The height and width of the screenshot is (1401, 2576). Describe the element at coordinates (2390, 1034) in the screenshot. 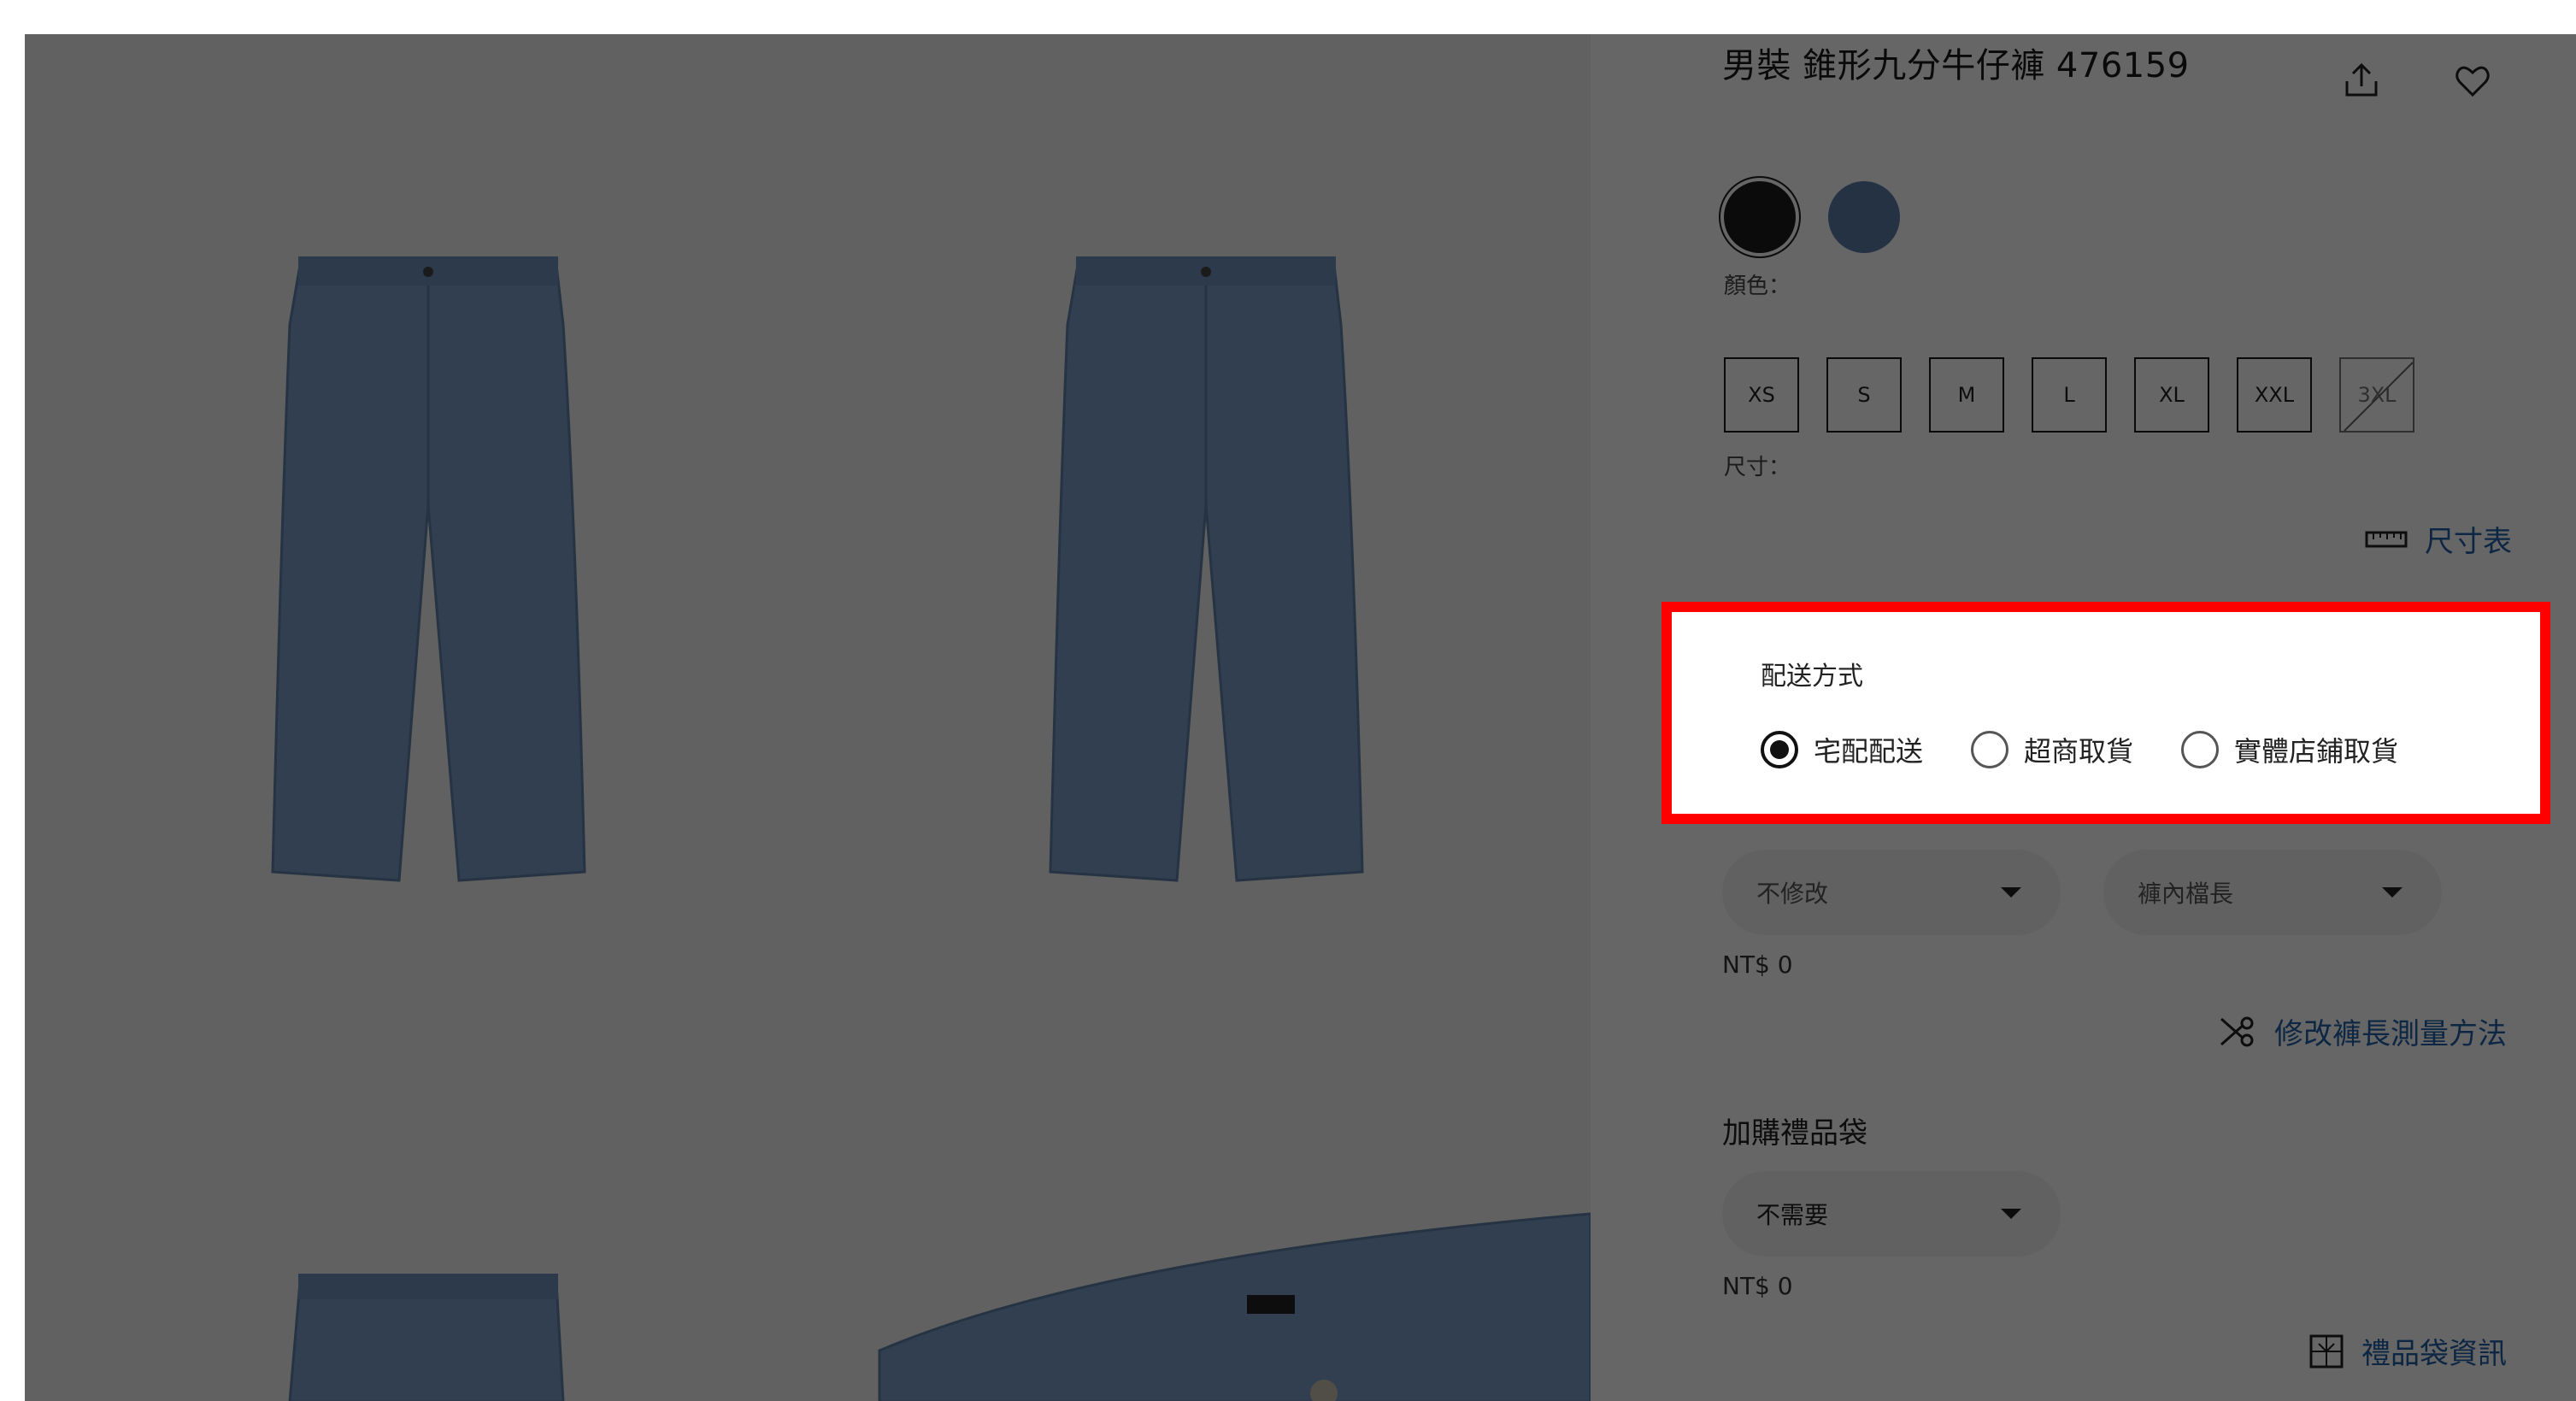

I see `alteration-guide-label: 修改褲長測量方法` at that location.